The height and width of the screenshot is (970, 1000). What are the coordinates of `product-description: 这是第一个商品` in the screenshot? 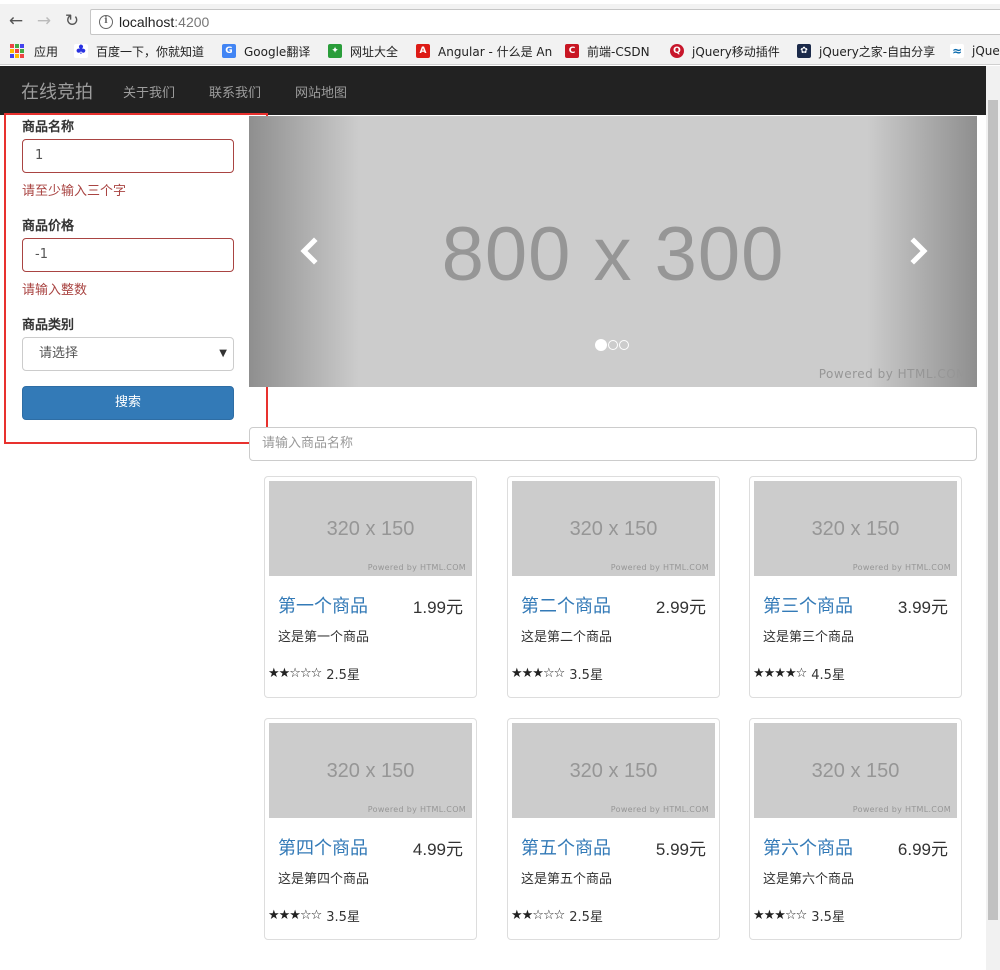 It's located at (324, 637).